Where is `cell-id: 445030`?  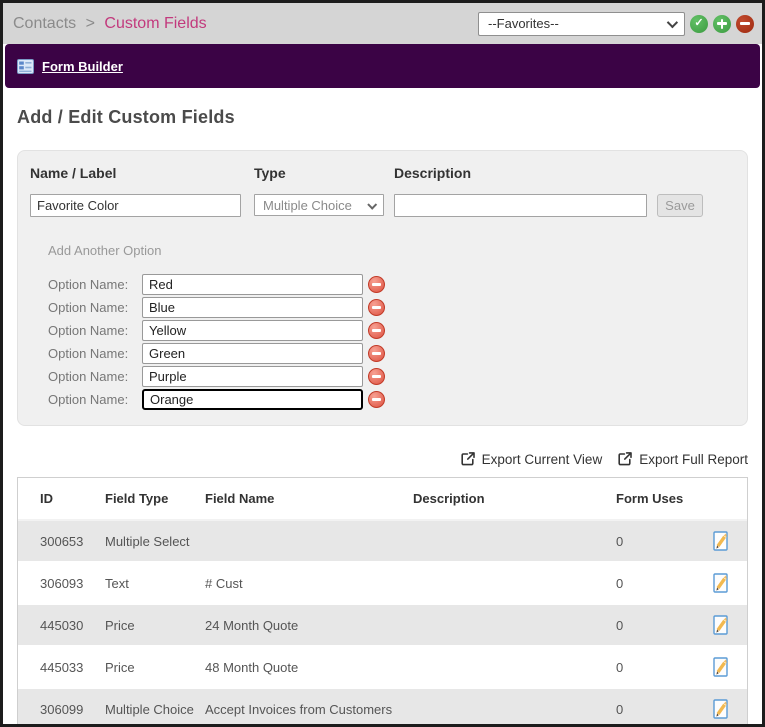 cell-id: 445030 is located at coordinates (62, 625).